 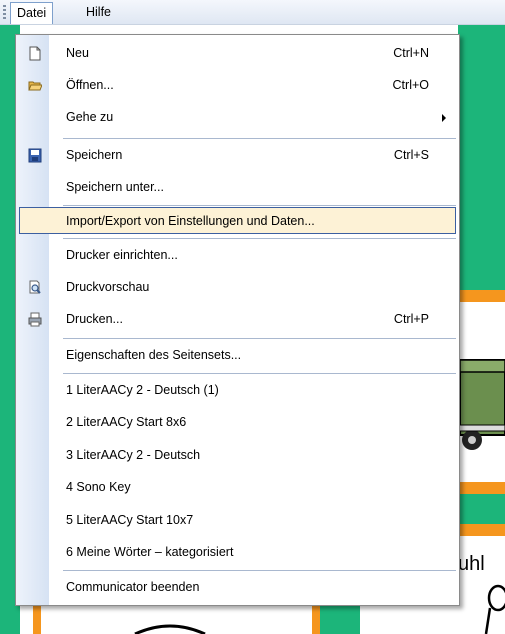 What do you see at coordinates (133, 455) in the screenshot?
I see `menu-item-label: 3 LiterAACy 2 - Deutsch` at bounding box center [133, 455].